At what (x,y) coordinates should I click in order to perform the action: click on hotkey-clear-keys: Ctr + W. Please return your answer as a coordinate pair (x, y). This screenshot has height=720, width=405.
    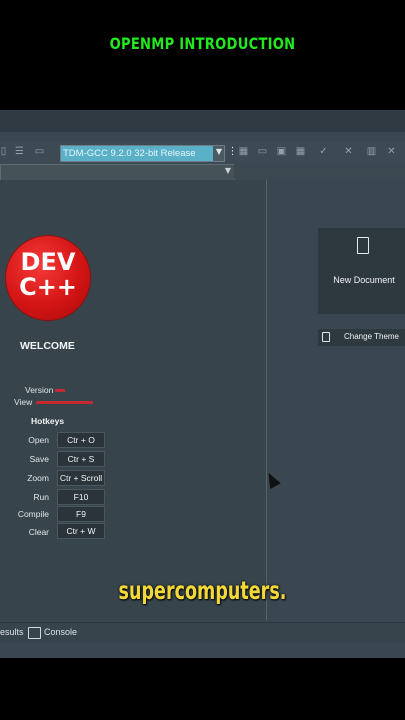
    Looking at the image, I should click on (81, 531).